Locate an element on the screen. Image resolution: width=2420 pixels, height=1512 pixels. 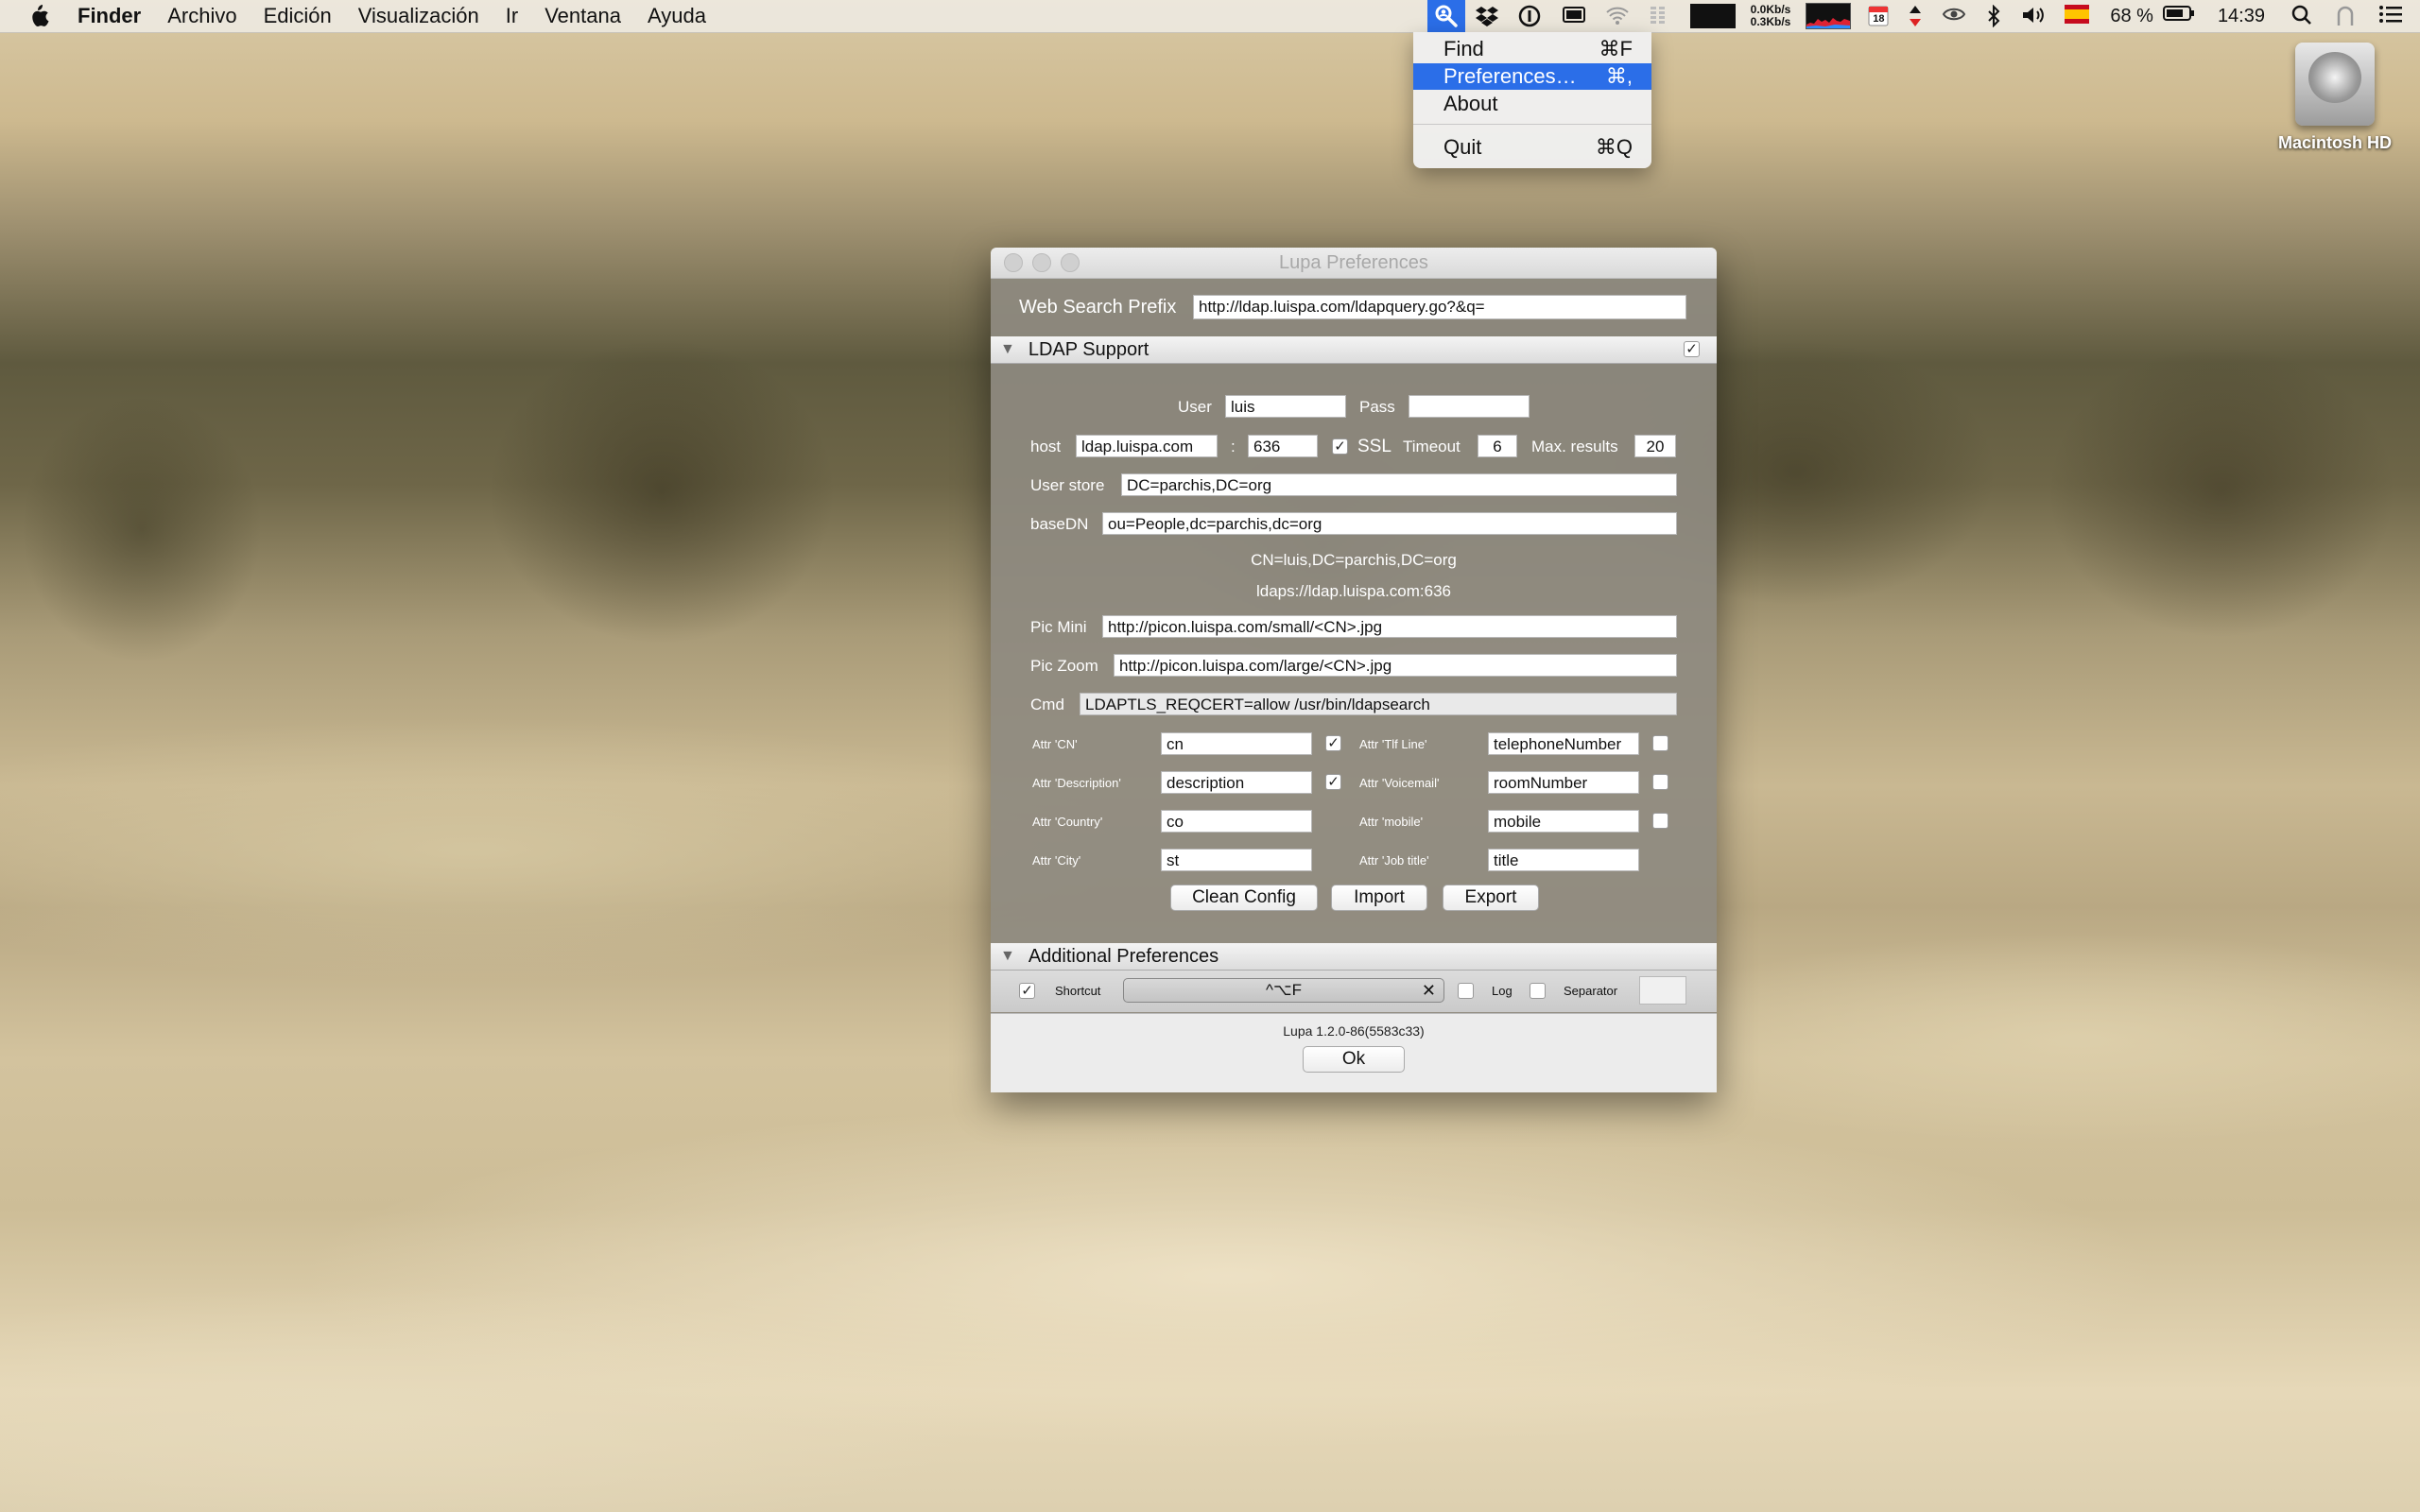
ssl-checkbox: ✓ is located at coordinates (1340, 446).